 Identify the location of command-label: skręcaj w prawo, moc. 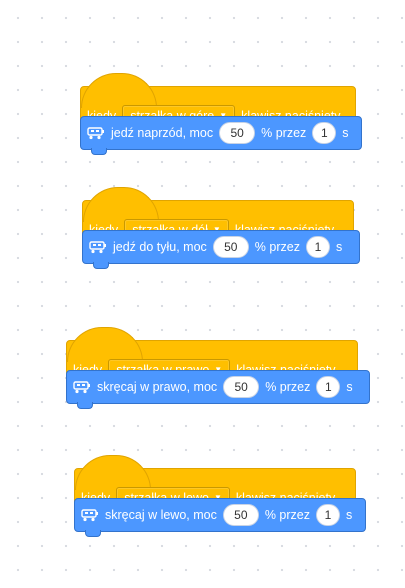
(157, 387).